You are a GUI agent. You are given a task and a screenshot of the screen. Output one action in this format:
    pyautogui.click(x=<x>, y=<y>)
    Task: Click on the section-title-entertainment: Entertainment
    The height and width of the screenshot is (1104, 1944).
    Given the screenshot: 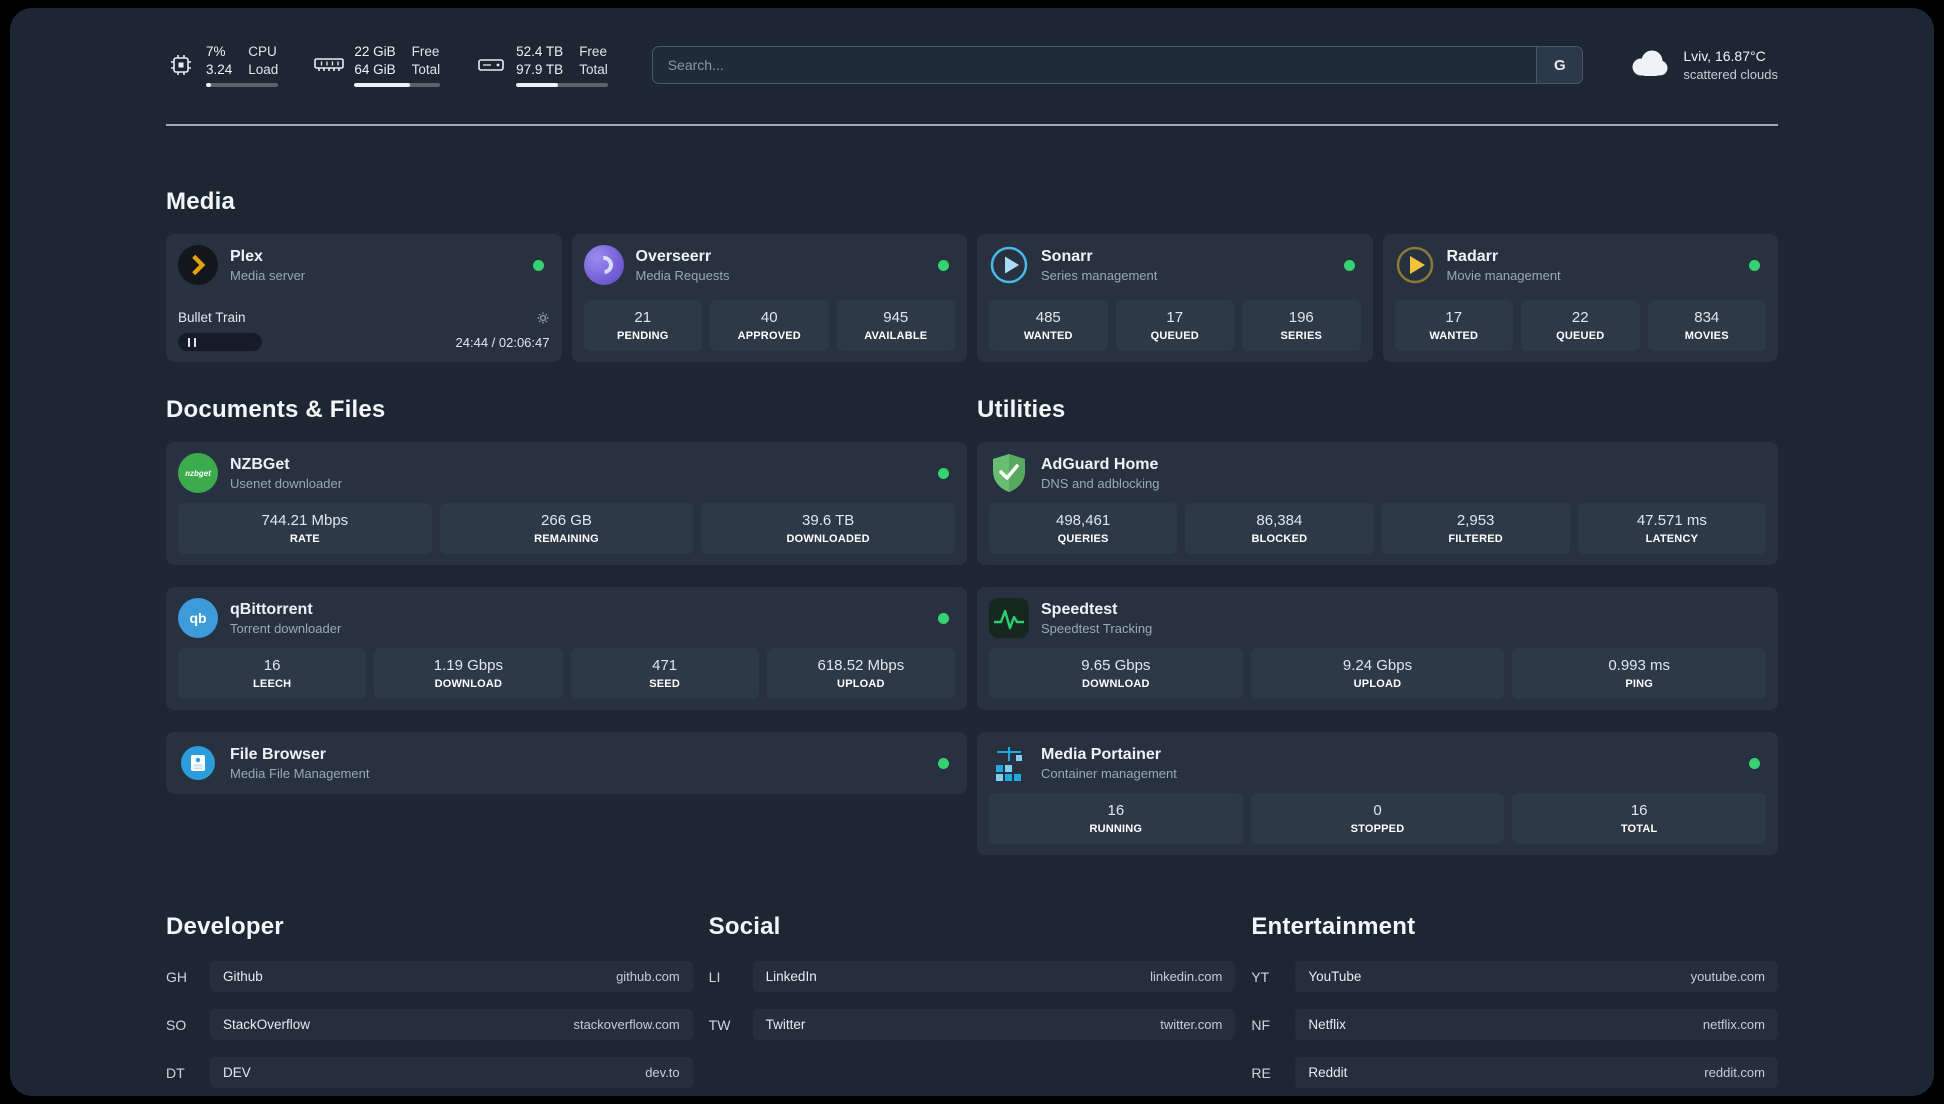 What is the action you would take?
    pyautogui.click(x=1333, y=926)
    